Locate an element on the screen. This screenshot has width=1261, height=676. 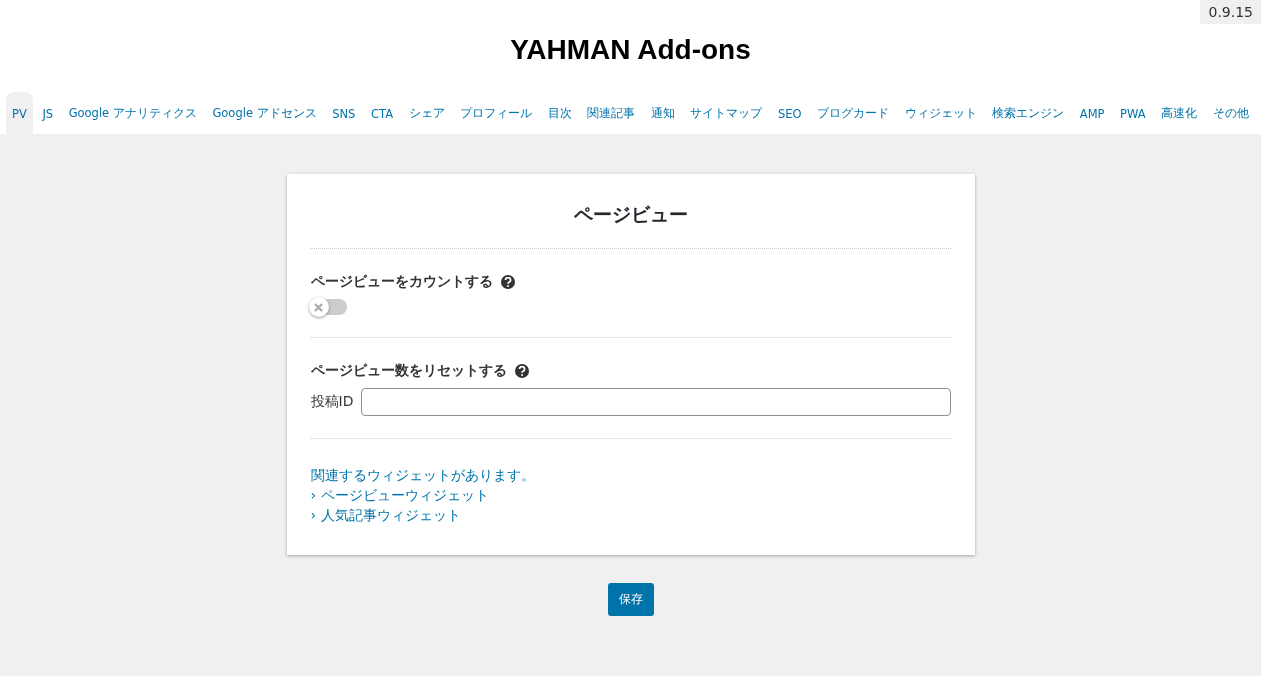
tab: SEO is located at coordinates (789, 113).